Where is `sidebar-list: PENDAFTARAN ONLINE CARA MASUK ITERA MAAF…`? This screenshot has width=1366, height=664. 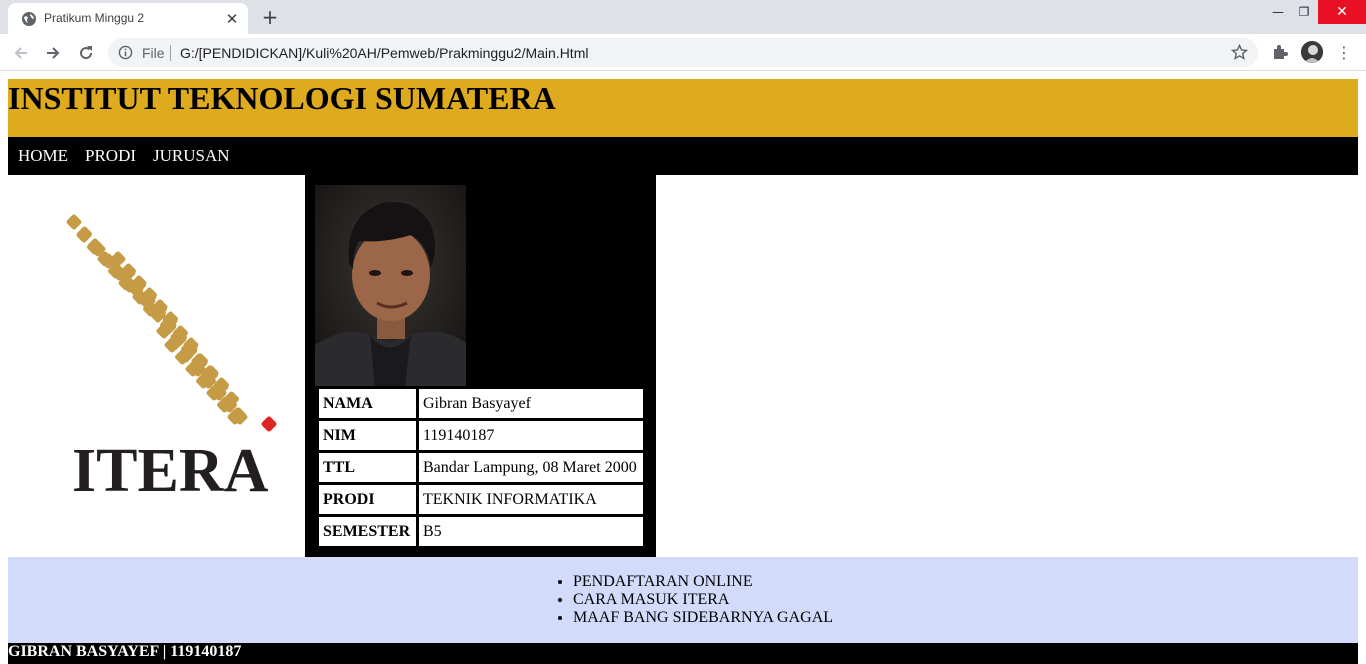 sidebar-list: PENDAFTARAN ONLINE CARA MASUK ITERA MAAF… is located at coordinates (703, 600).